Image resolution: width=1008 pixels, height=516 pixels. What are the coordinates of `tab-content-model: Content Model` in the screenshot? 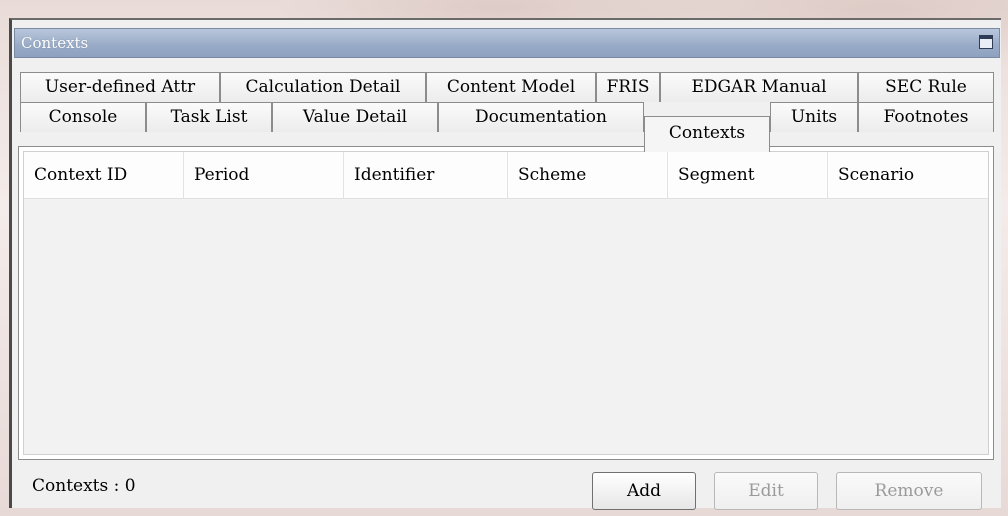 It's located at (511, 87).